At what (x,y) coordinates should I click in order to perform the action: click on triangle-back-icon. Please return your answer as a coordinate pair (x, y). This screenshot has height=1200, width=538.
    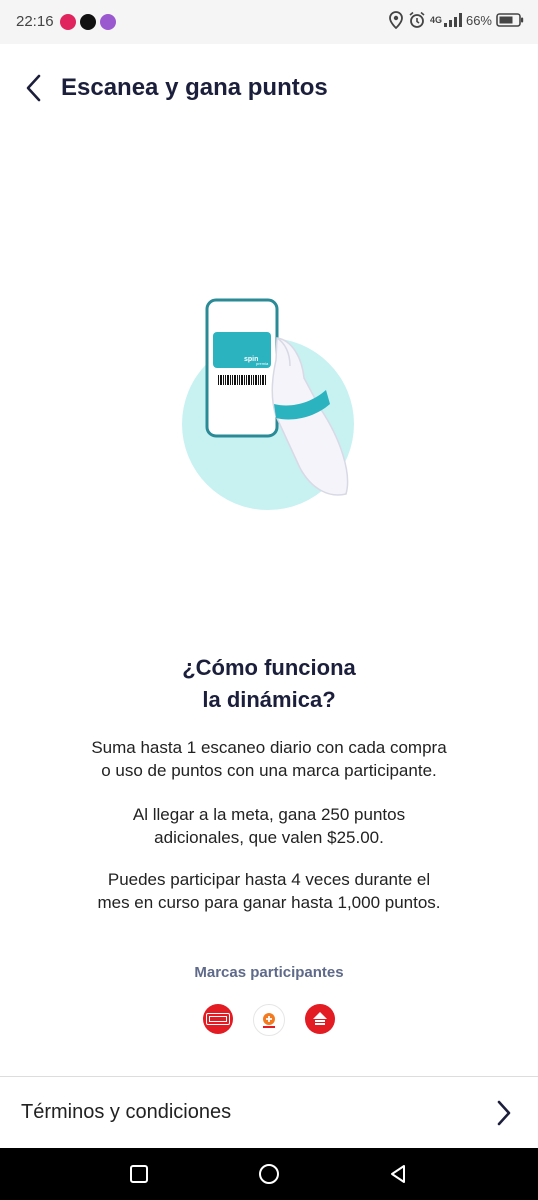
    Looking at the image, I should click on (398, 1174).